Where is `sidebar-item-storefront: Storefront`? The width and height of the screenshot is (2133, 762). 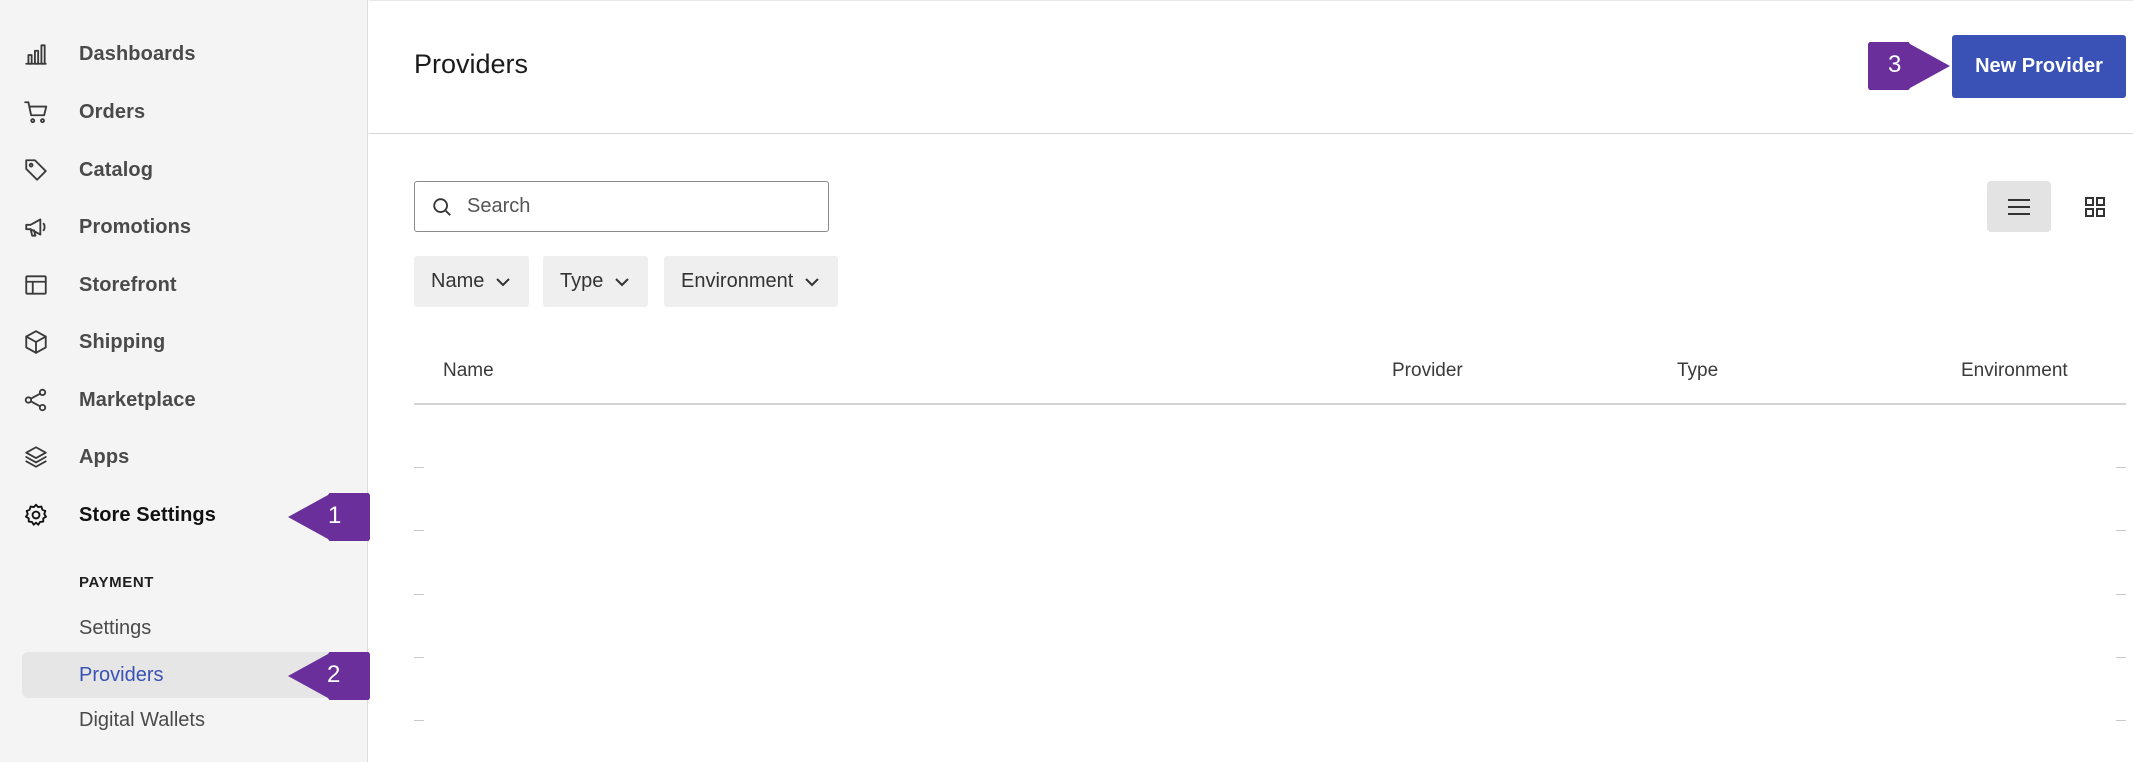
sidebar-item-storefront: Storefront is located at coordinates (184, 285).